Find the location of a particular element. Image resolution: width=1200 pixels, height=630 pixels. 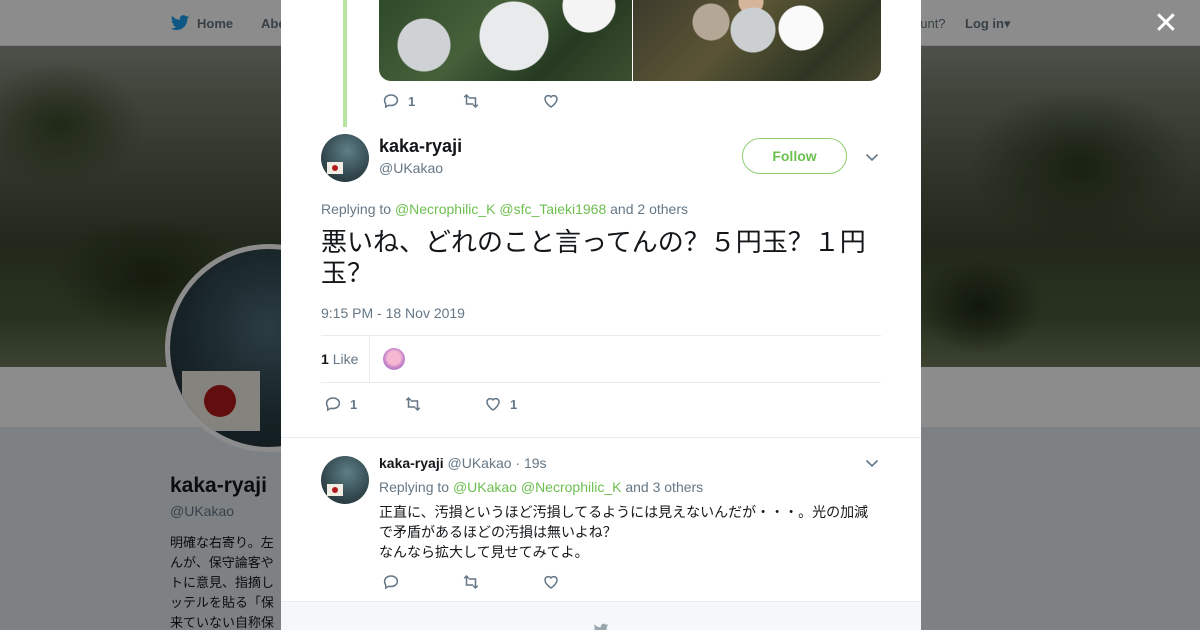

like-count: 1 is located at coordinates (514, 404).